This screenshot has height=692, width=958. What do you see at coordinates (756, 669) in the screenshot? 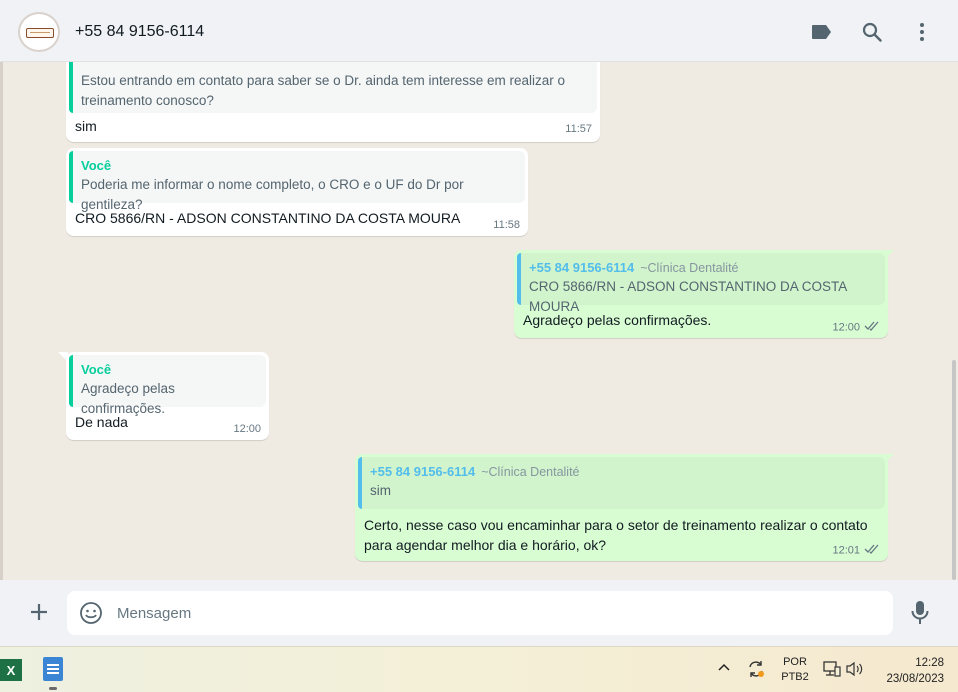
I see `sync-icon` at bounding box center [756, 669].